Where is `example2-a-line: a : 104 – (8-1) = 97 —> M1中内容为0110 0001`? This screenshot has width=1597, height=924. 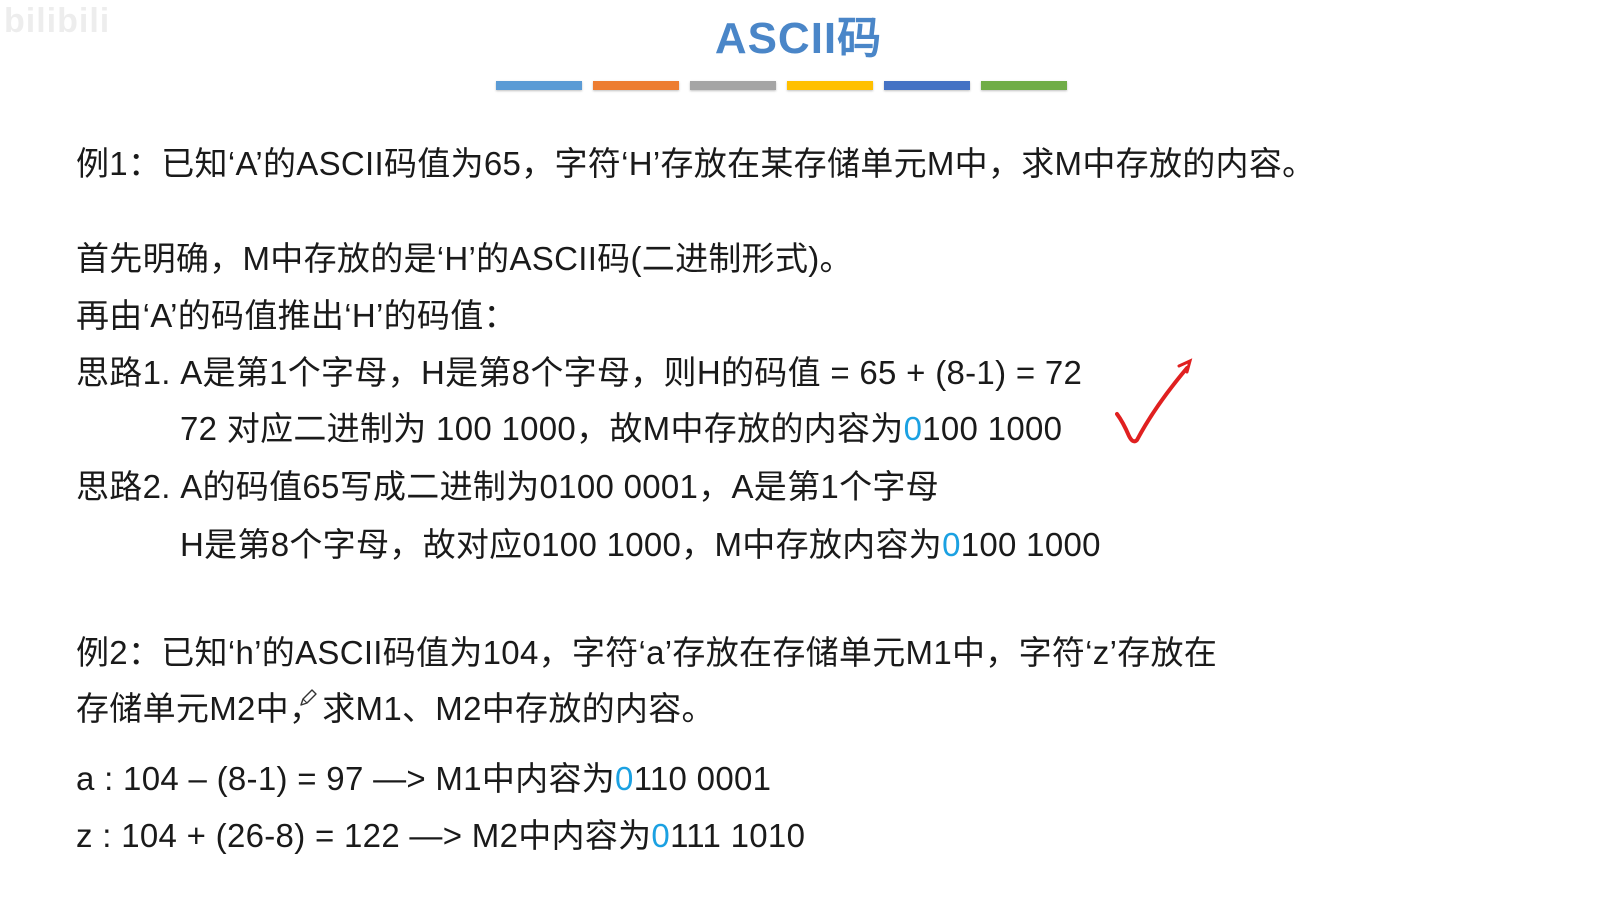
example2-a-line: a : 104 – (8-1) = 97 —> M1中内容为0110 0001 is located at coordinates (423, 779).